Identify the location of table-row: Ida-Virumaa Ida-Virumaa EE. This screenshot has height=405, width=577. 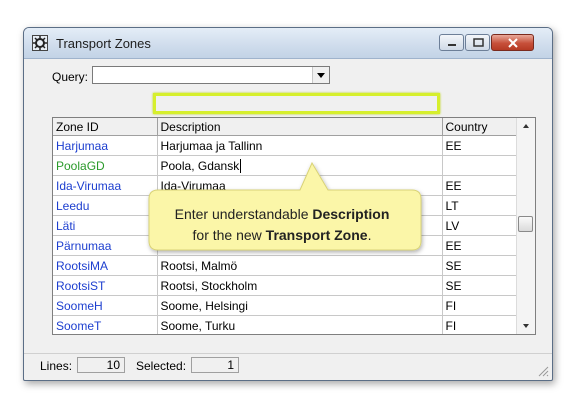
(286, 185).